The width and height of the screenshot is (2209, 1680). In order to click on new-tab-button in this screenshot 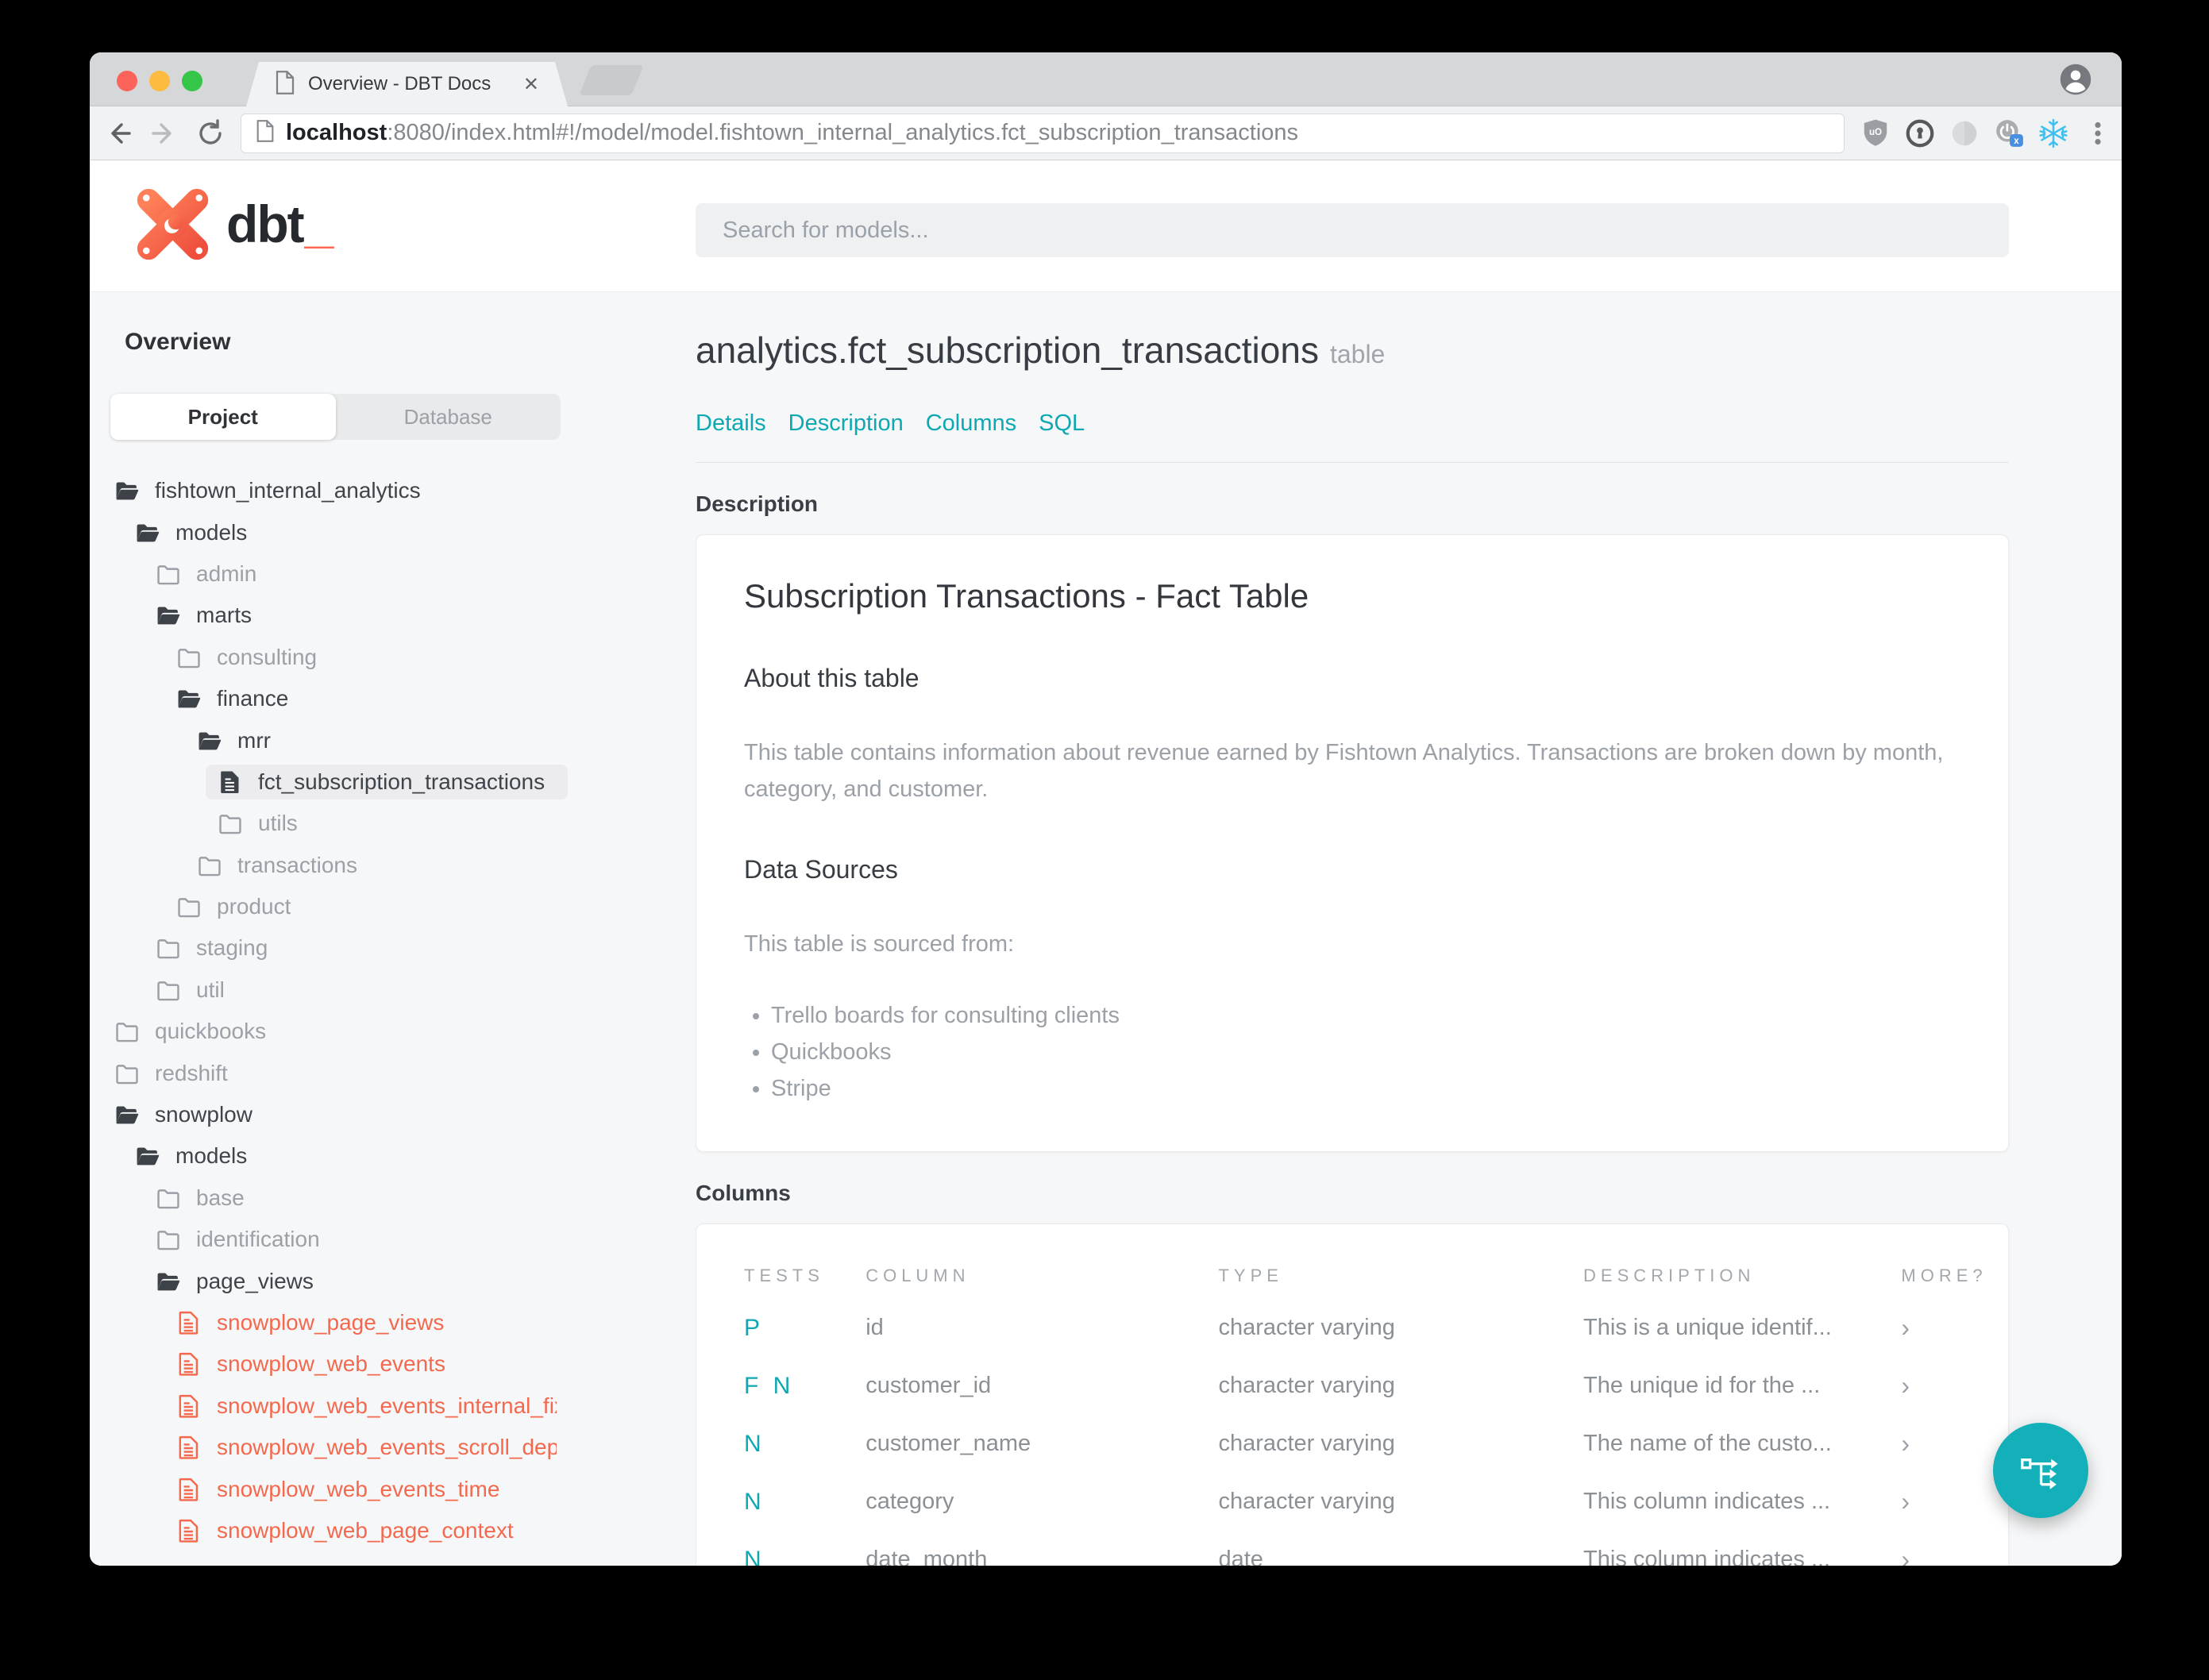, I will do `click(612, 80)`.